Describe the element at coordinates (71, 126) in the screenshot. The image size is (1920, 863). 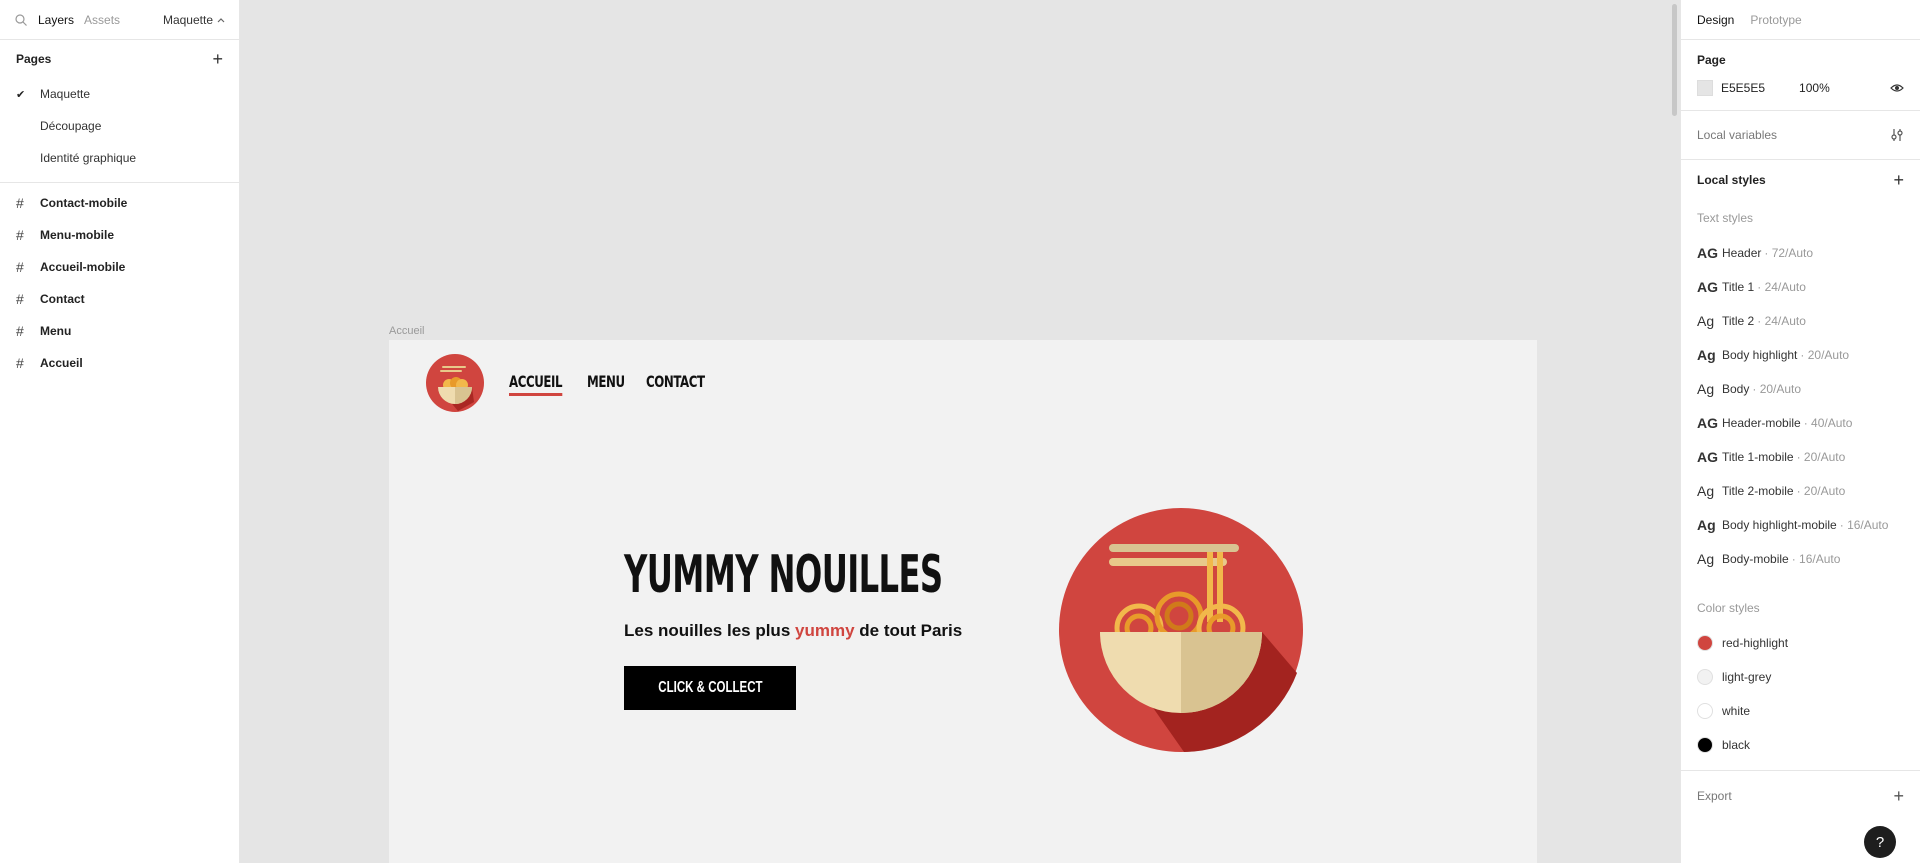
I see `page-item-label: Découpage` at that location.